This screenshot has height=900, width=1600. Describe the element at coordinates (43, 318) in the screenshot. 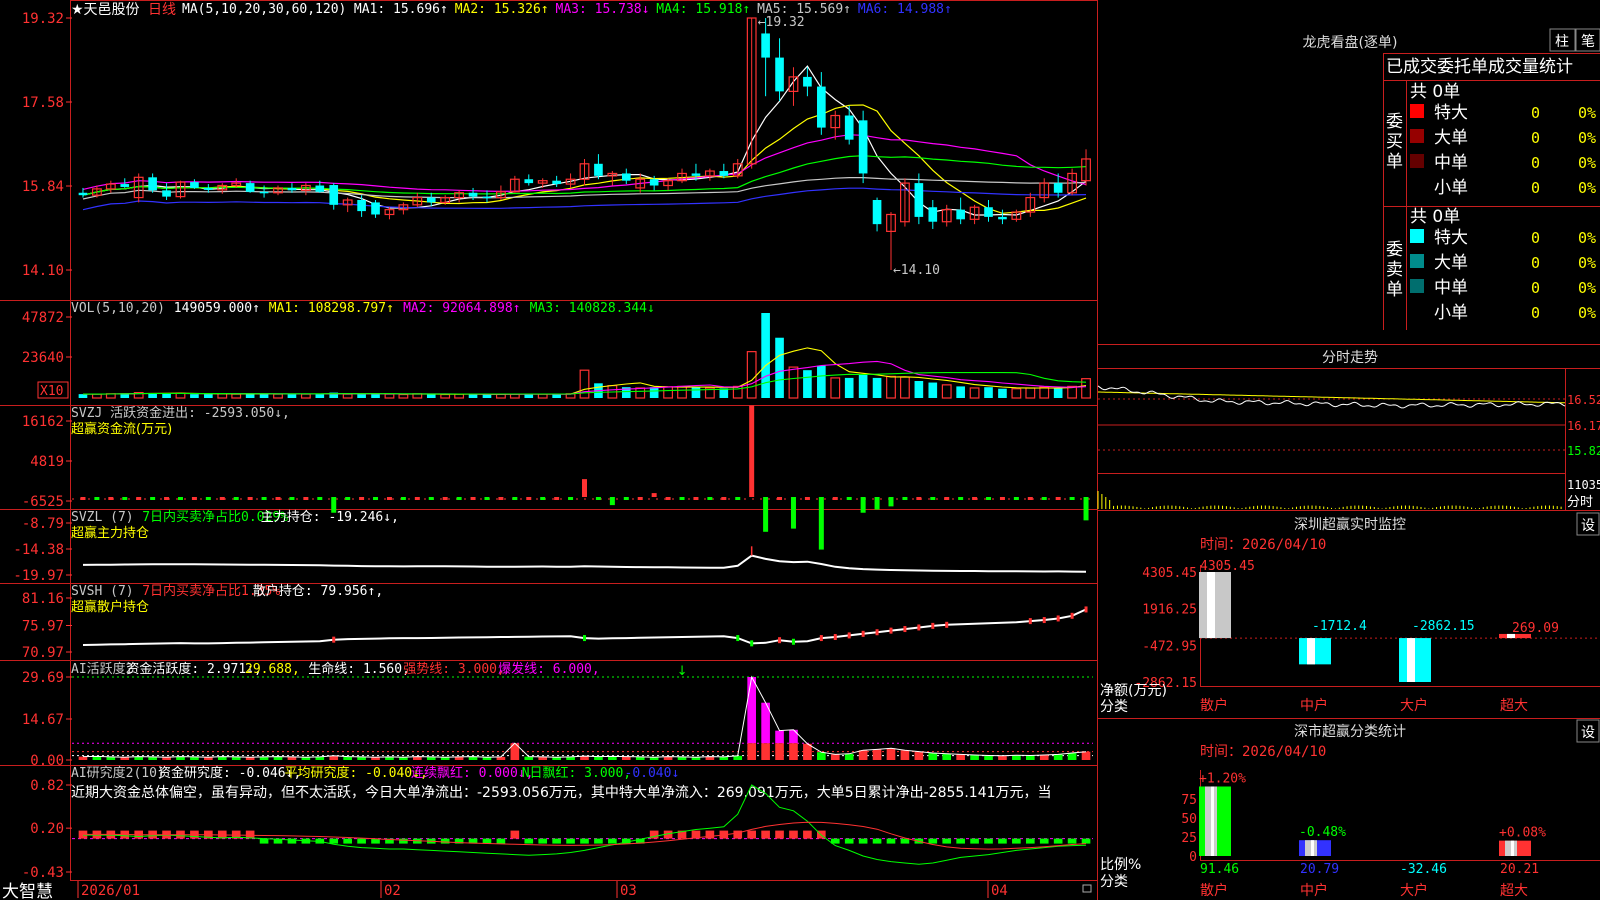

I see `y-tick-label: 47872` at that location.